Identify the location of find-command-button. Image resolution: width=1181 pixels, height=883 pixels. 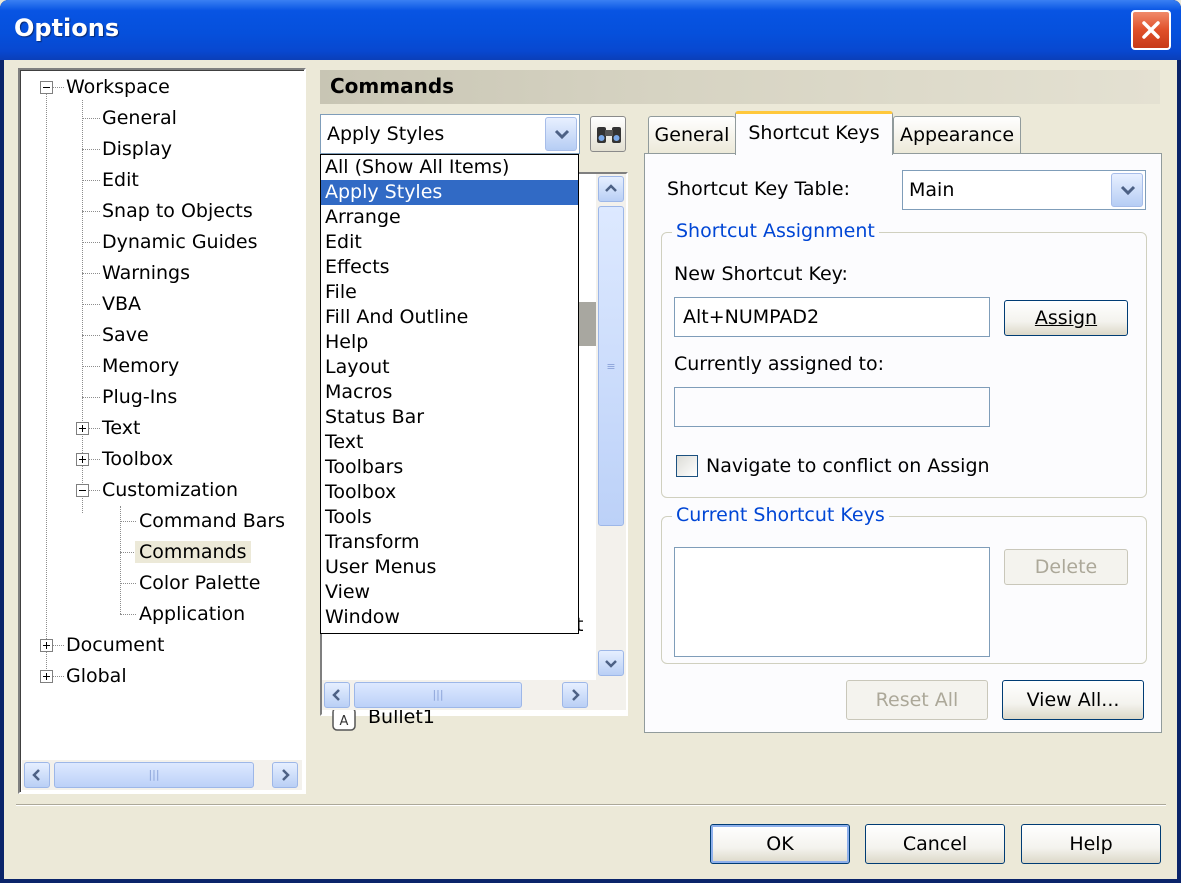
(608, 134).